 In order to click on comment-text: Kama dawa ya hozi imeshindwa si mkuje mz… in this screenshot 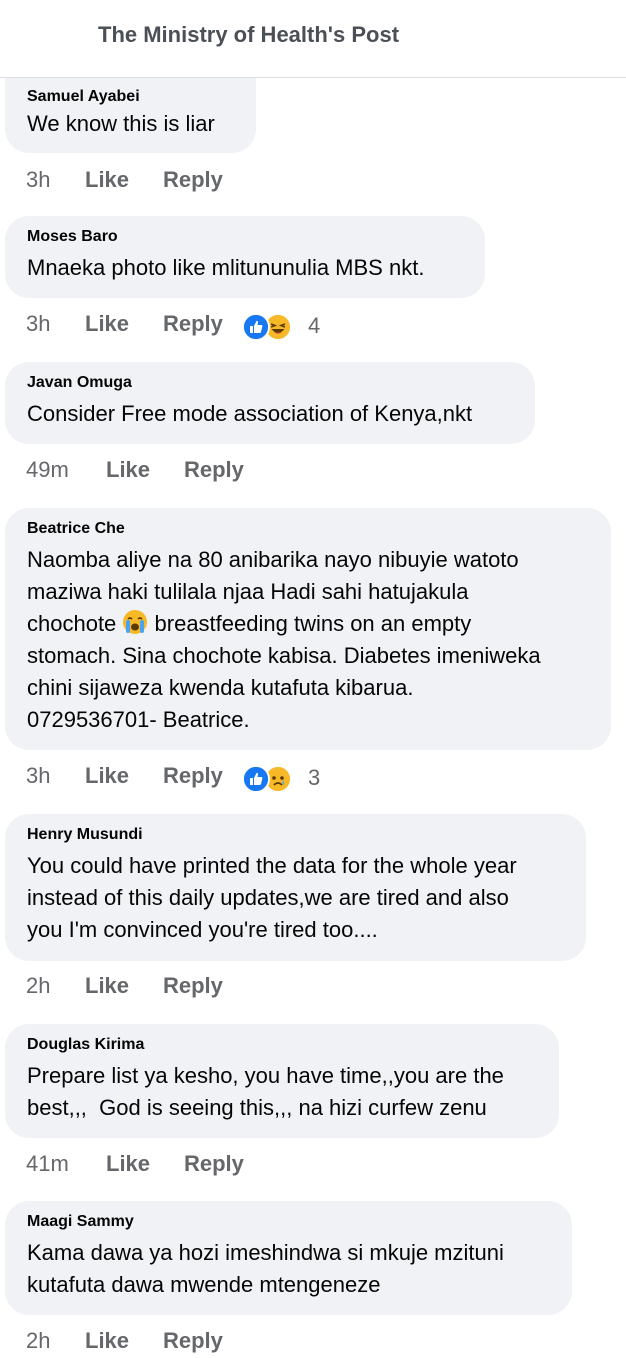, I will do `click(265, 1268)`.